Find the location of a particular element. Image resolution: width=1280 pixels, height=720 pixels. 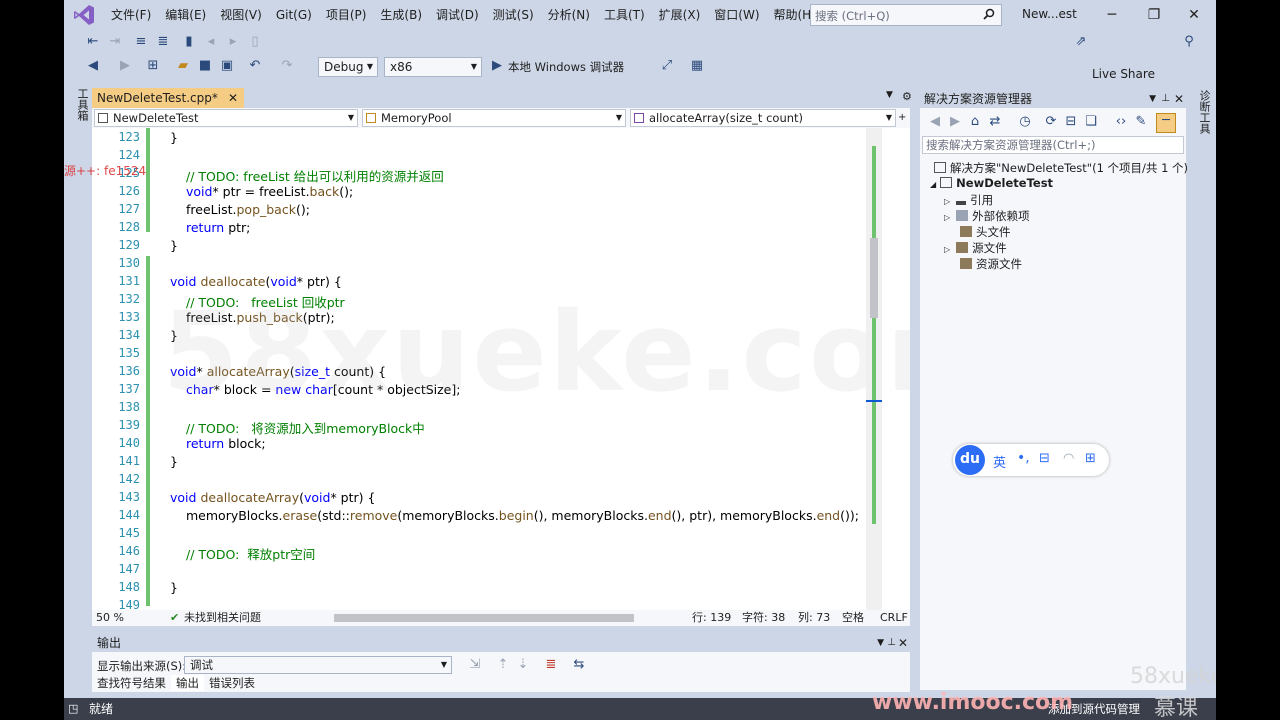

menu-file: 文件(F) is located at coordinates (131, 15).